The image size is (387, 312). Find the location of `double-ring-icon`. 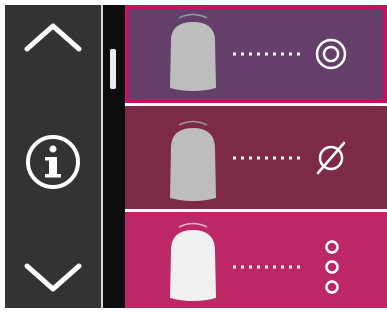

double-ring-icon is located at coordinates (331, 54).